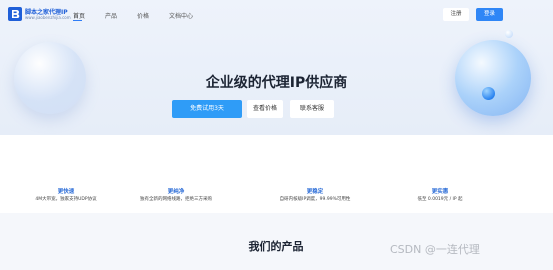 The width and height of the screenshot is (553, 270). What do you see at coordinates (456, 14) in the screenshot?
I see `register-button: 注册` at bounding box center [456, 14].